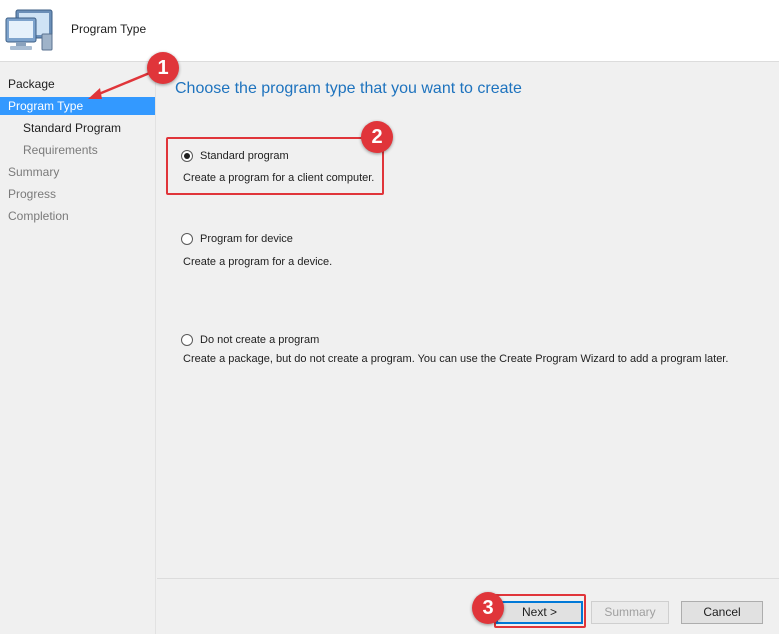 The image size is (779, 634). I want to click on radio-program-for-device, so click(187, 239).